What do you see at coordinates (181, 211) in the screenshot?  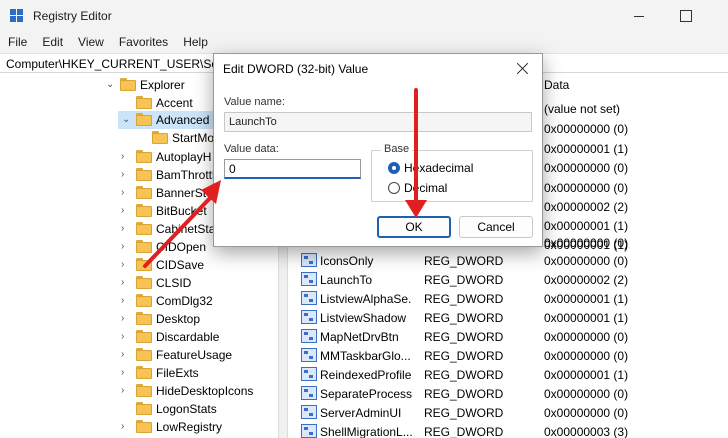 I see `tree-item-label: BitBucket` at bounding box center [181, 211].